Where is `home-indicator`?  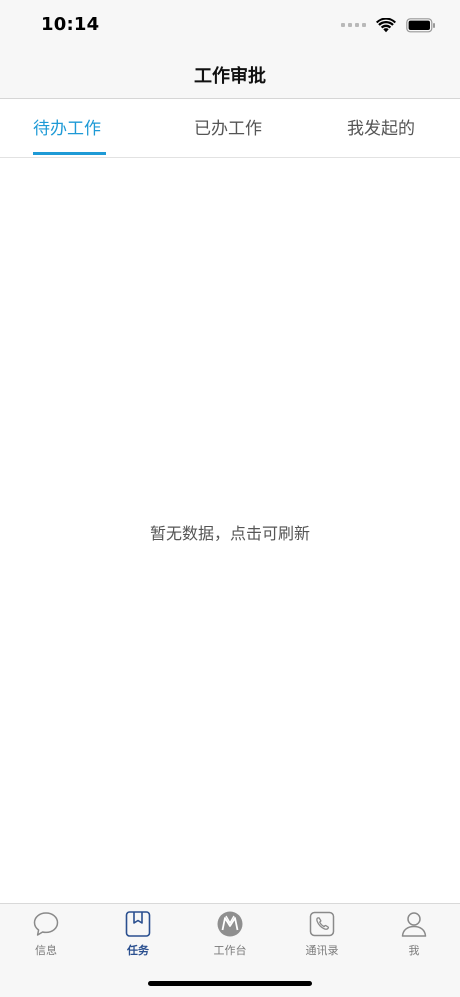
home-indicator is located at coordinates (230, 983).